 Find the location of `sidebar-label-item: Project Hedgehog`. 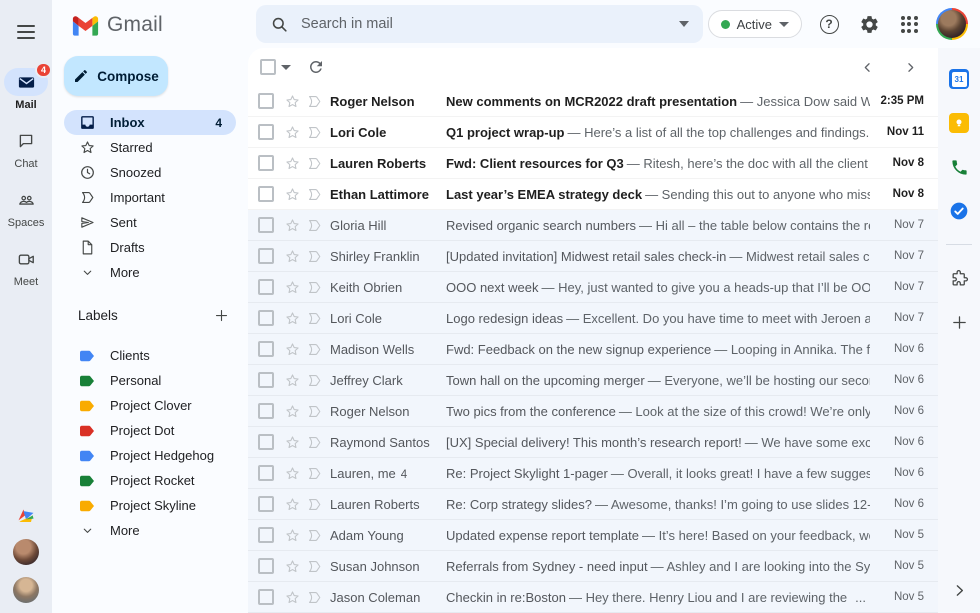

sidebar-label-item: Project Hedgehog is located at coordinates (150, 455).